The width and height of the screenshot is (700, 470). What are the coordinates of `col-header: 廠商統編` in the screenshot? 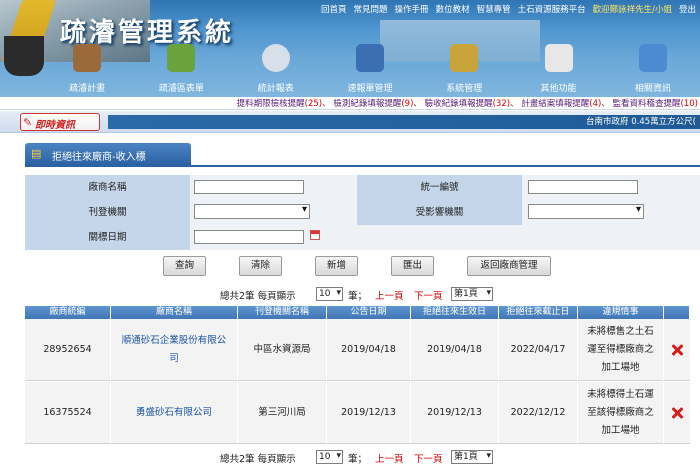 It's located at (68, 312).